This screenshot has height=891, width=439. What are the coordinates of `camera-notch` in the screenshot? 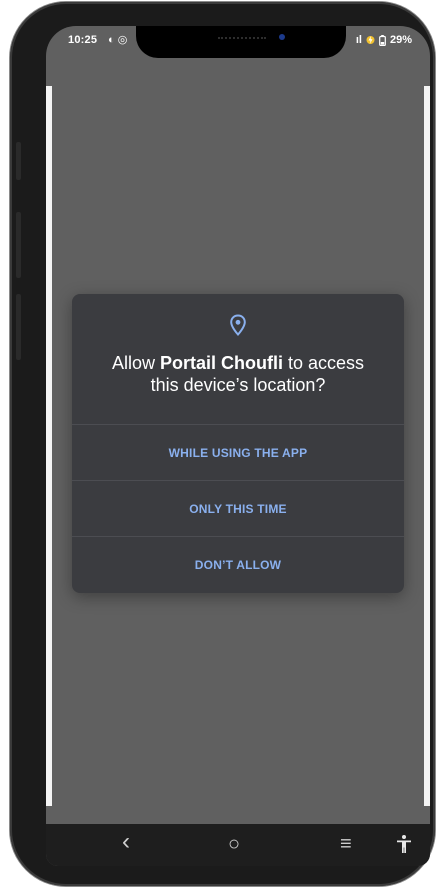 It's located at (241, 42).